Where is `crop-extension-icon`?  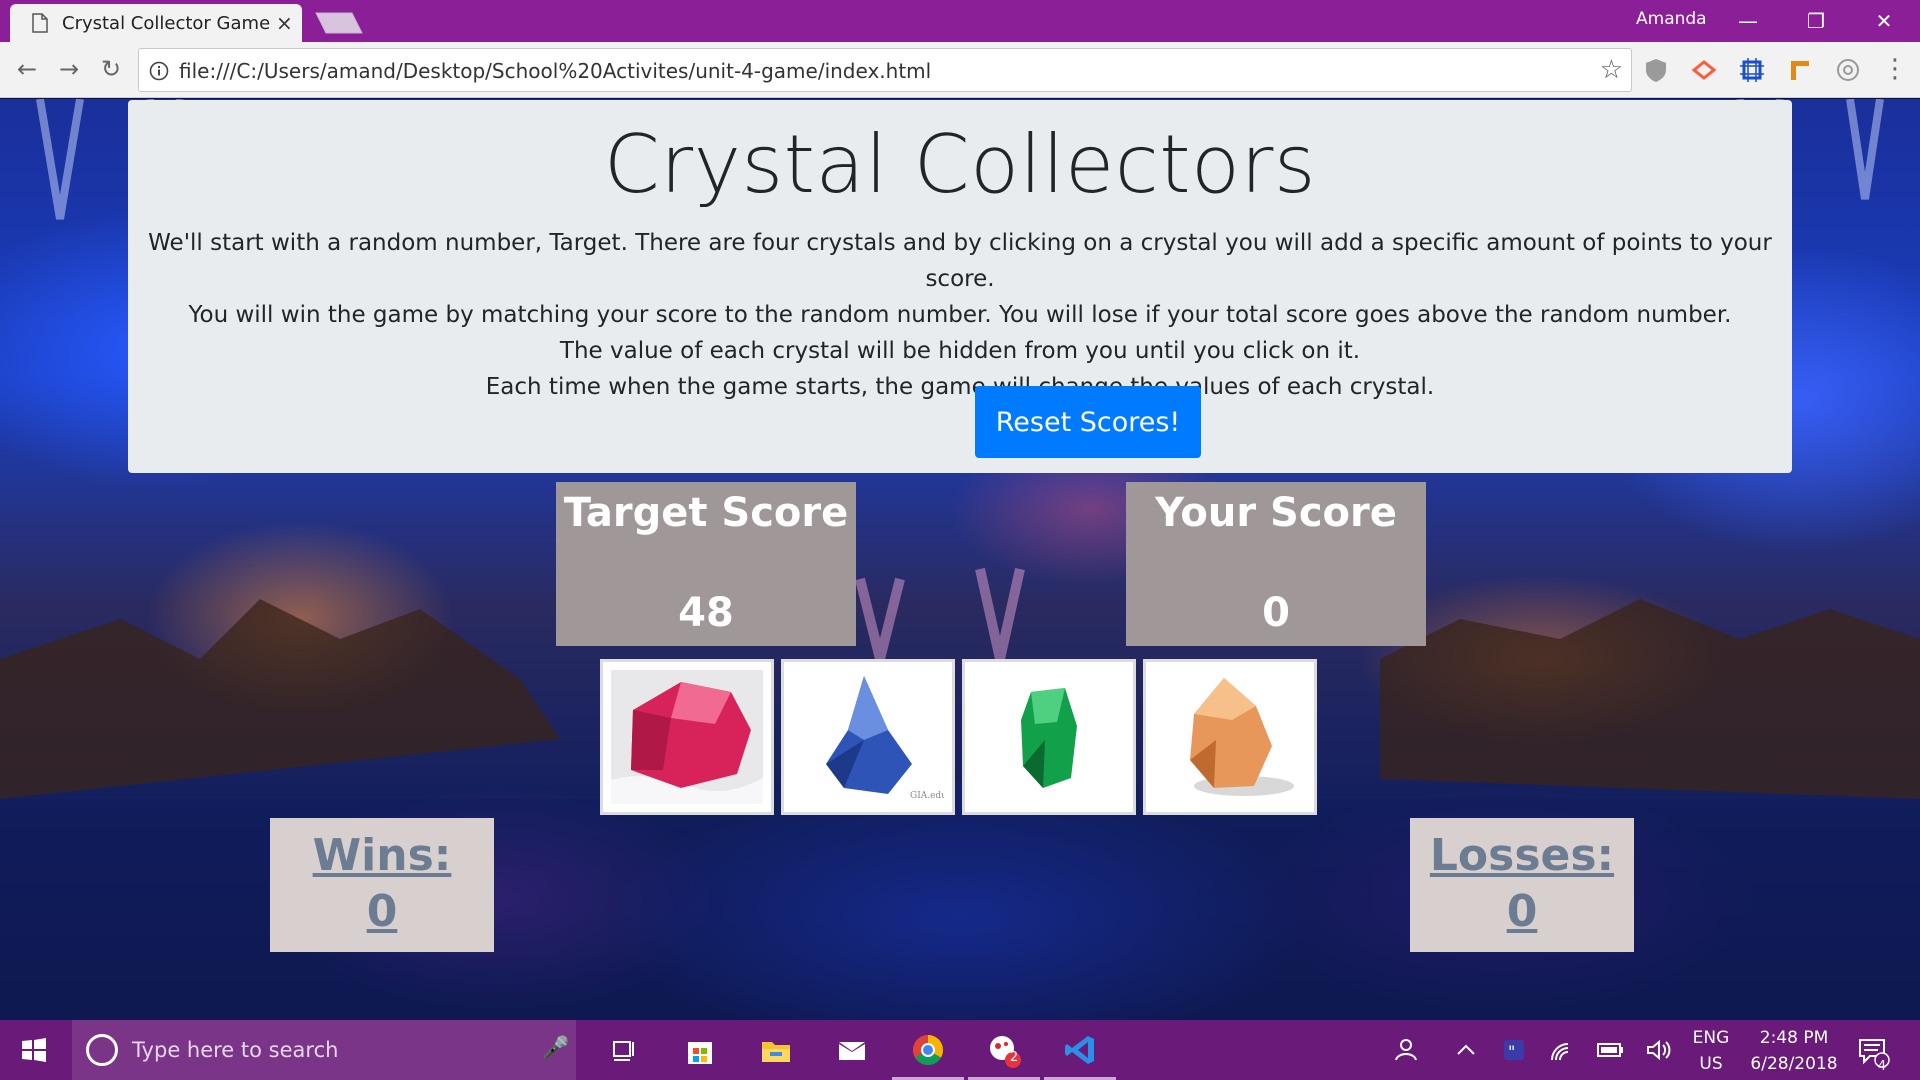 crop-extension-icon is located at coordinates (1752, 70).